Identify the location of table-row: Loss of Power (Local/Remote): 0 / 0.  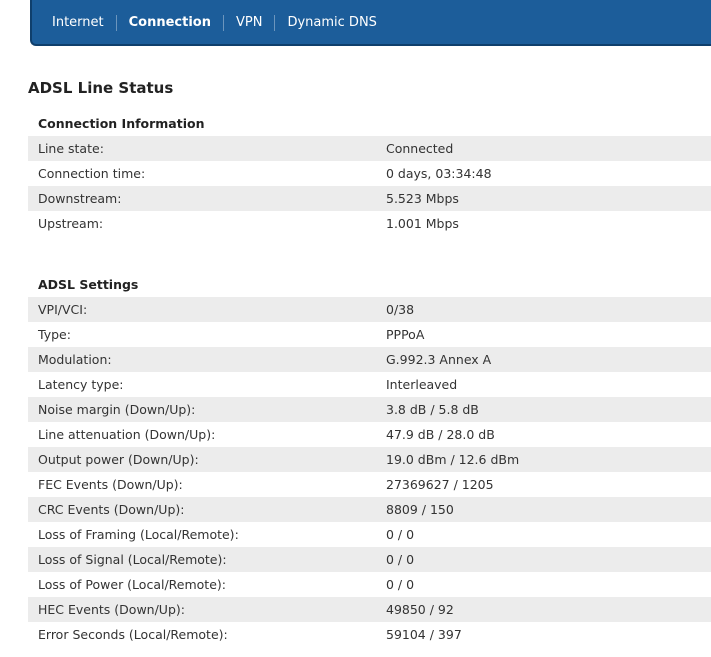
(369, 584).